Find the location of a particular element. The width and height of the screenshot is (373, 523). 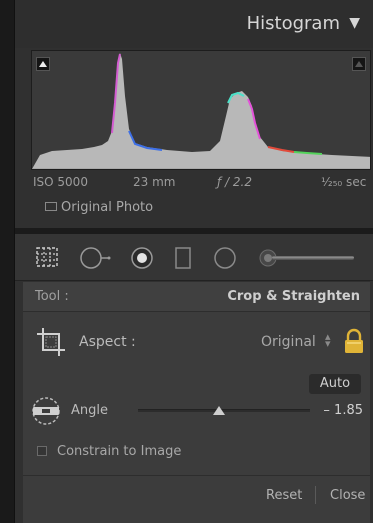

angle-slider is located at coordinates (224, 410).